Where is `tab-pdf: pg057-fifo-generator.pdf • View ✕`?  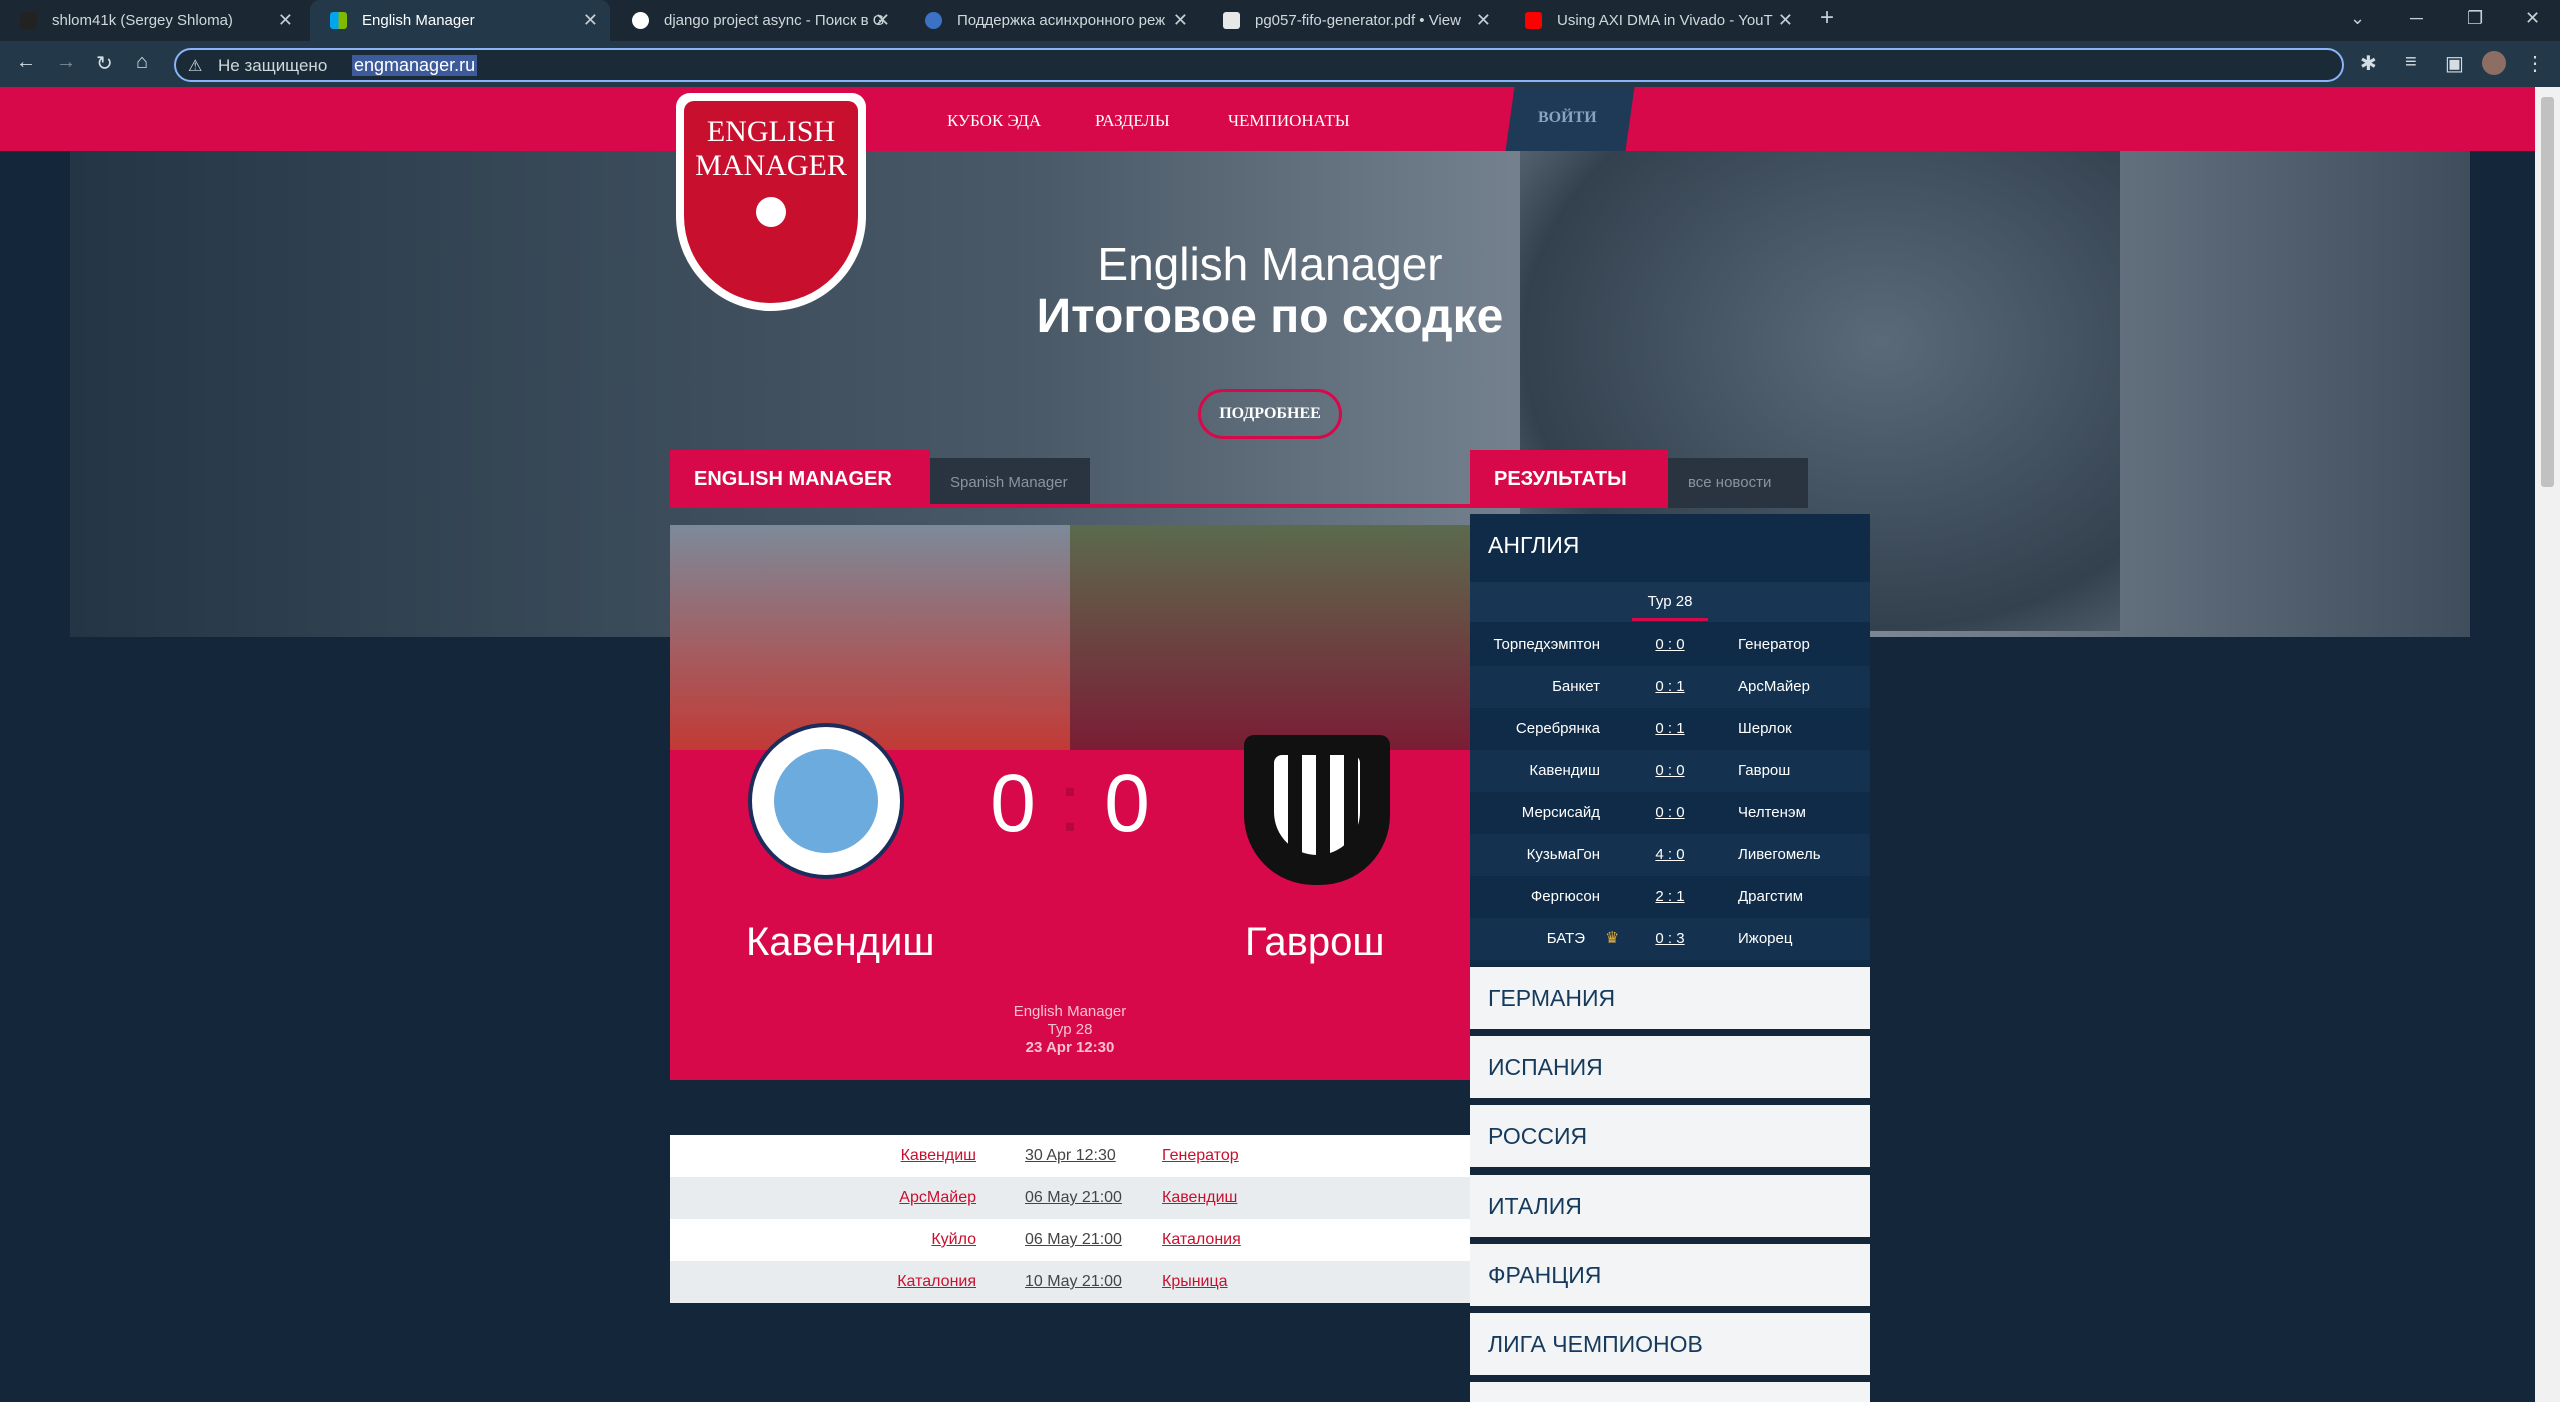 tab-pdf: pg057-fifo-generator.pdf • View ✕ is located at coordinates (1353, 20).